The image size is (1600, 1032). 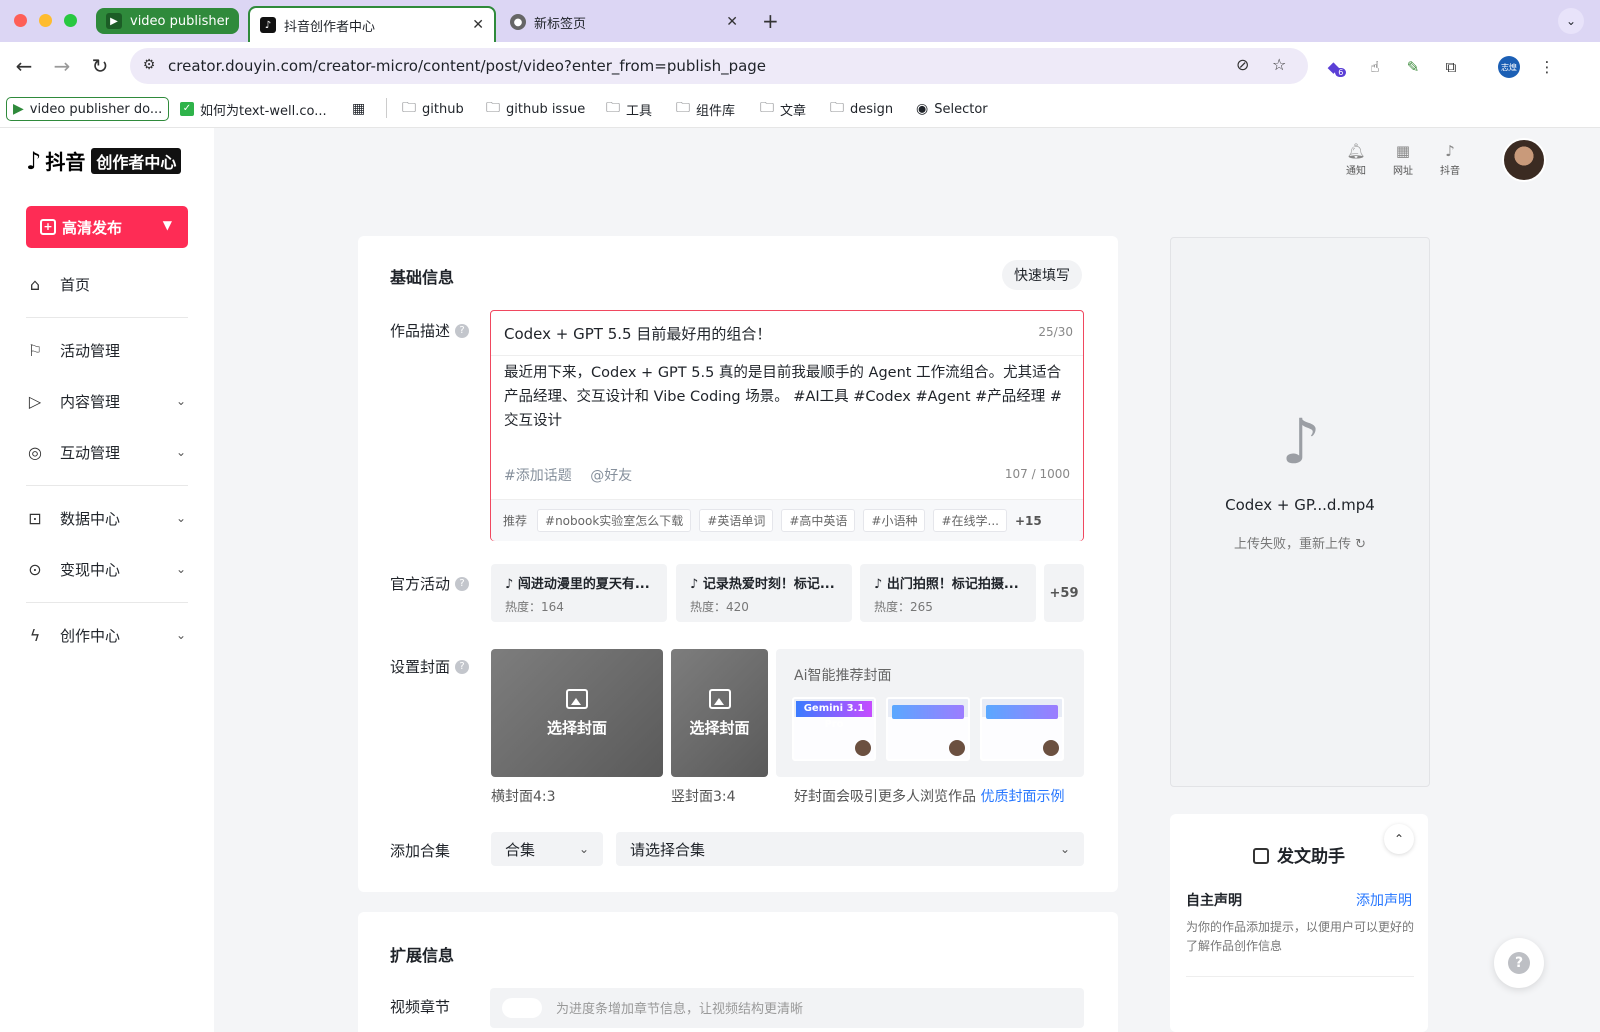 What do you see at coordinates (611, 476) in the screenshot?
I see `mention-friend-button: @好友` at bounding box center [611, 476].